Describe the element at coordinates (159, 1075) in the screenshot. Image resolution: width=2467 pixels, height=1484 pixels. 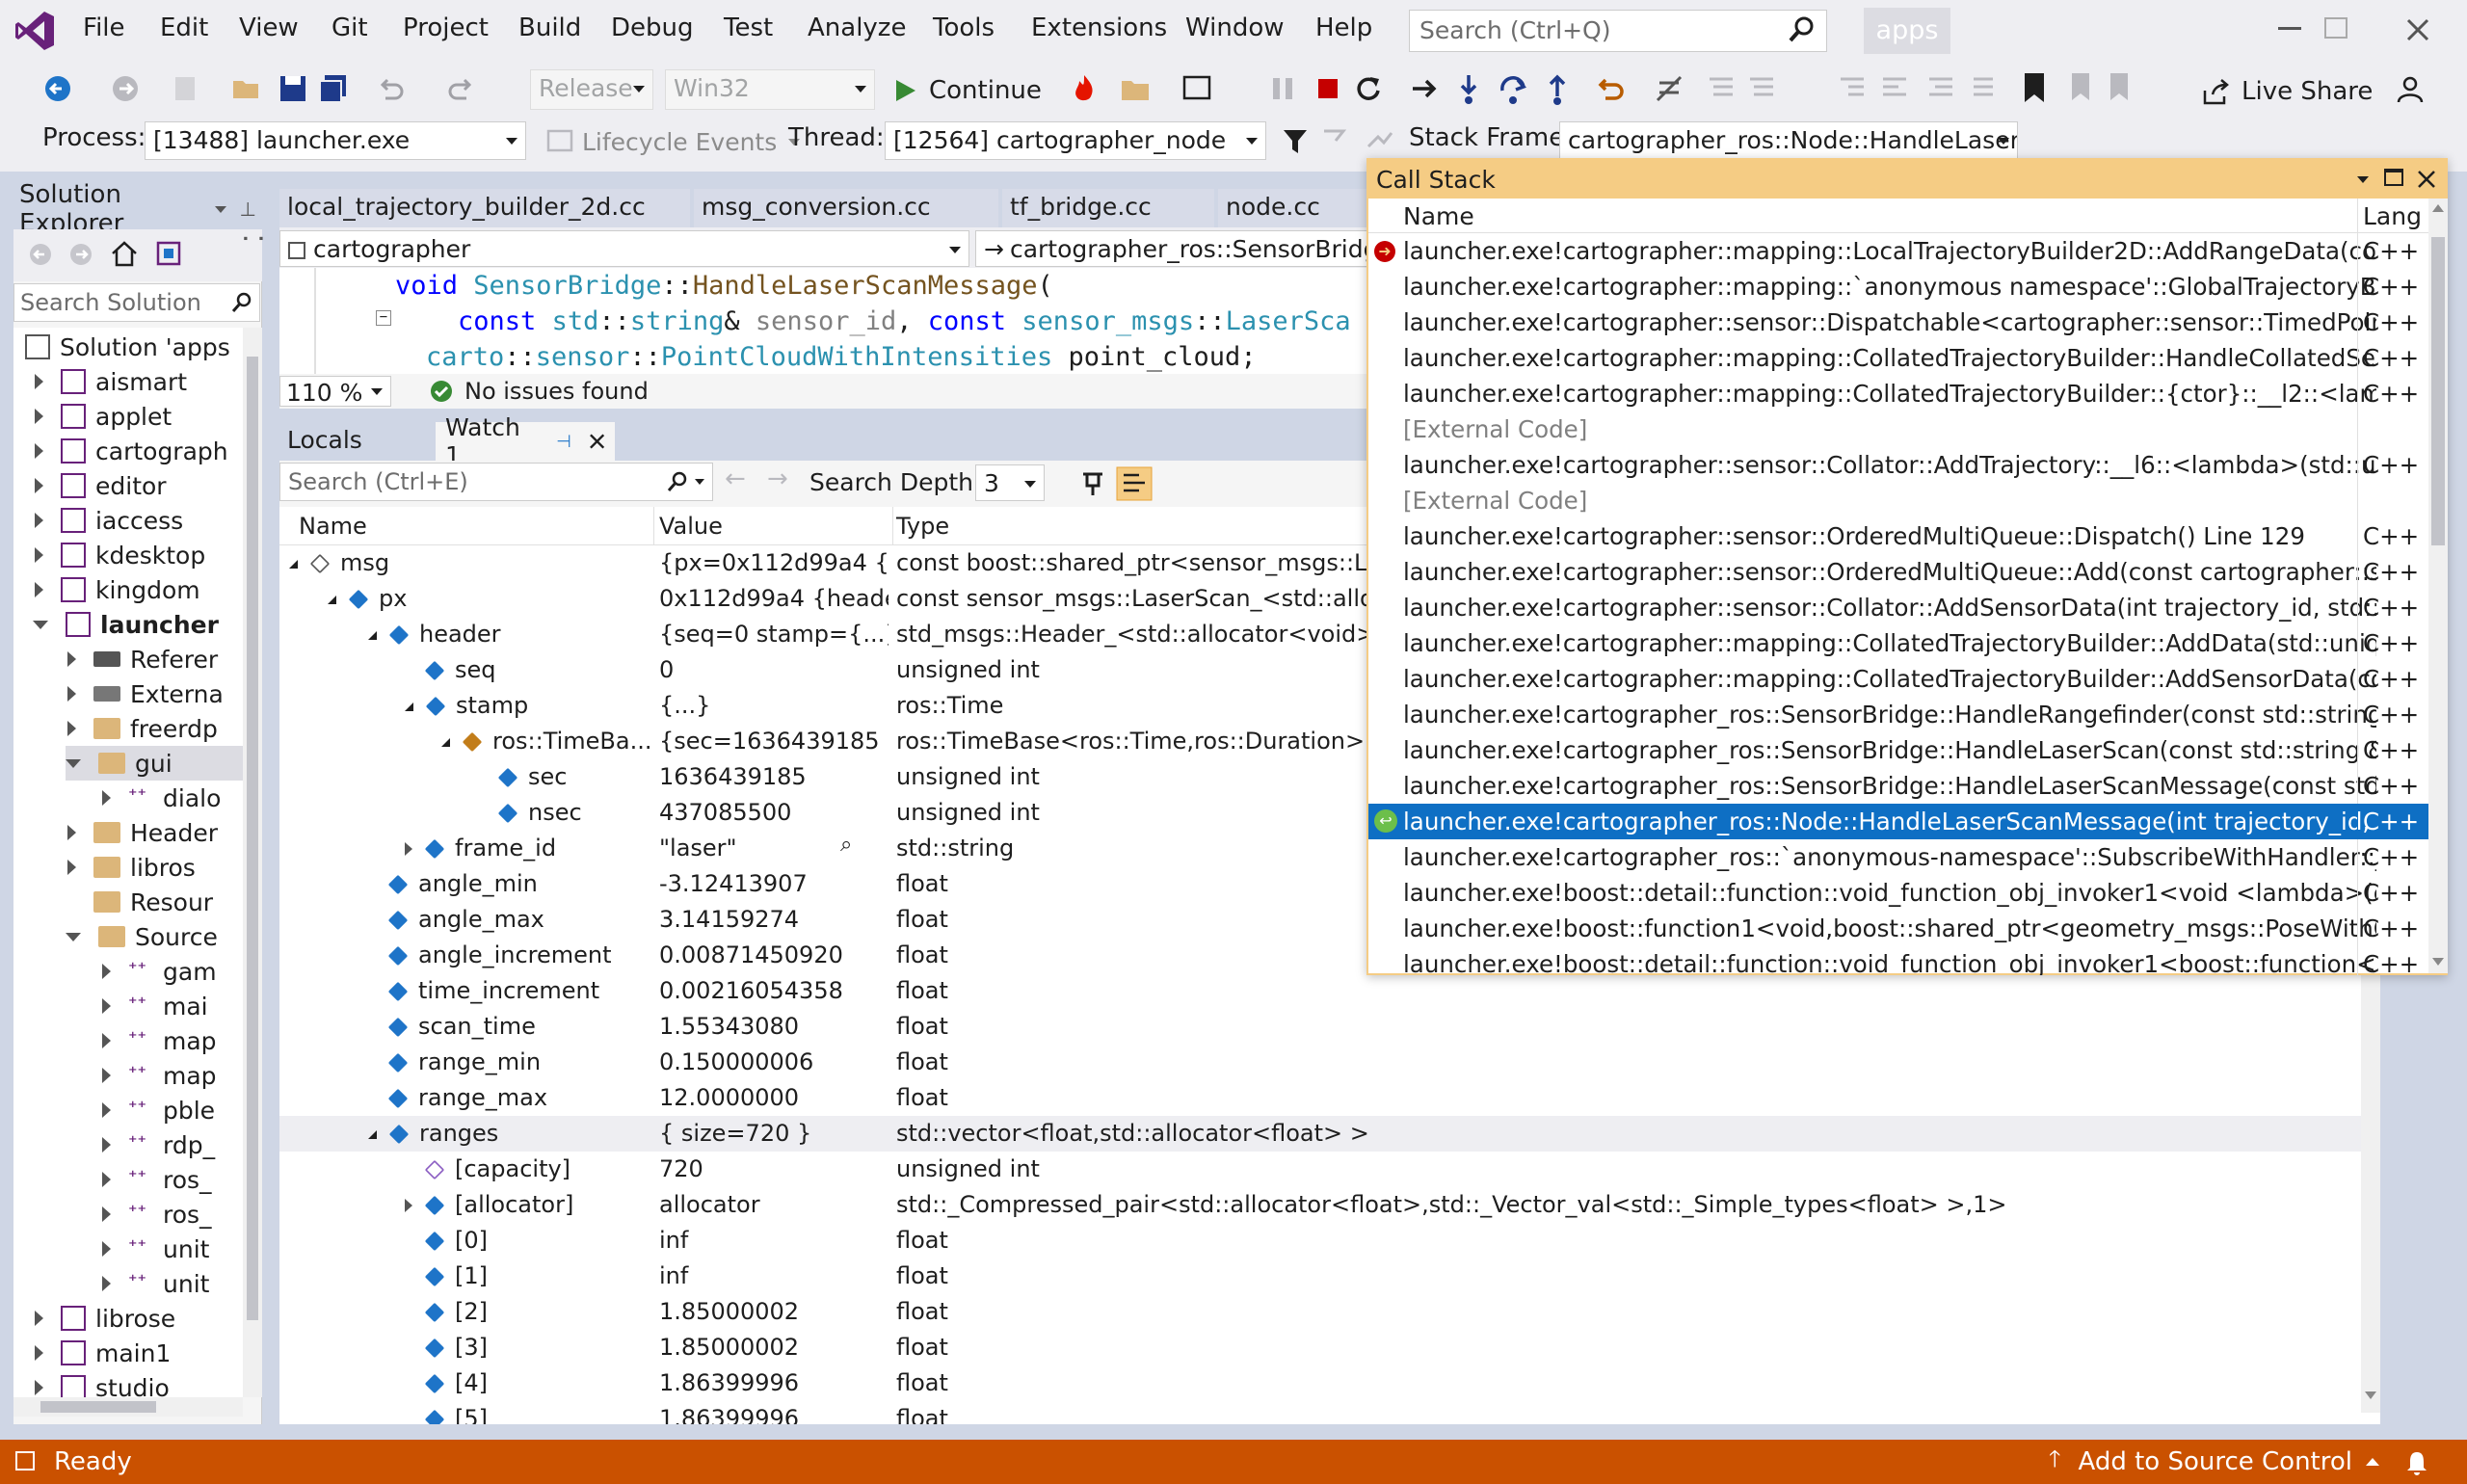
I see `tree-item-file: ⁺⁺ map` at that location.